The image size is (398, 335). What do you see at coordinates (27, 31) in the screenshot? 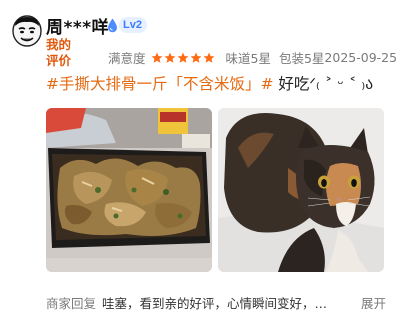
I see `avatar` at bounding box center [27, 31].